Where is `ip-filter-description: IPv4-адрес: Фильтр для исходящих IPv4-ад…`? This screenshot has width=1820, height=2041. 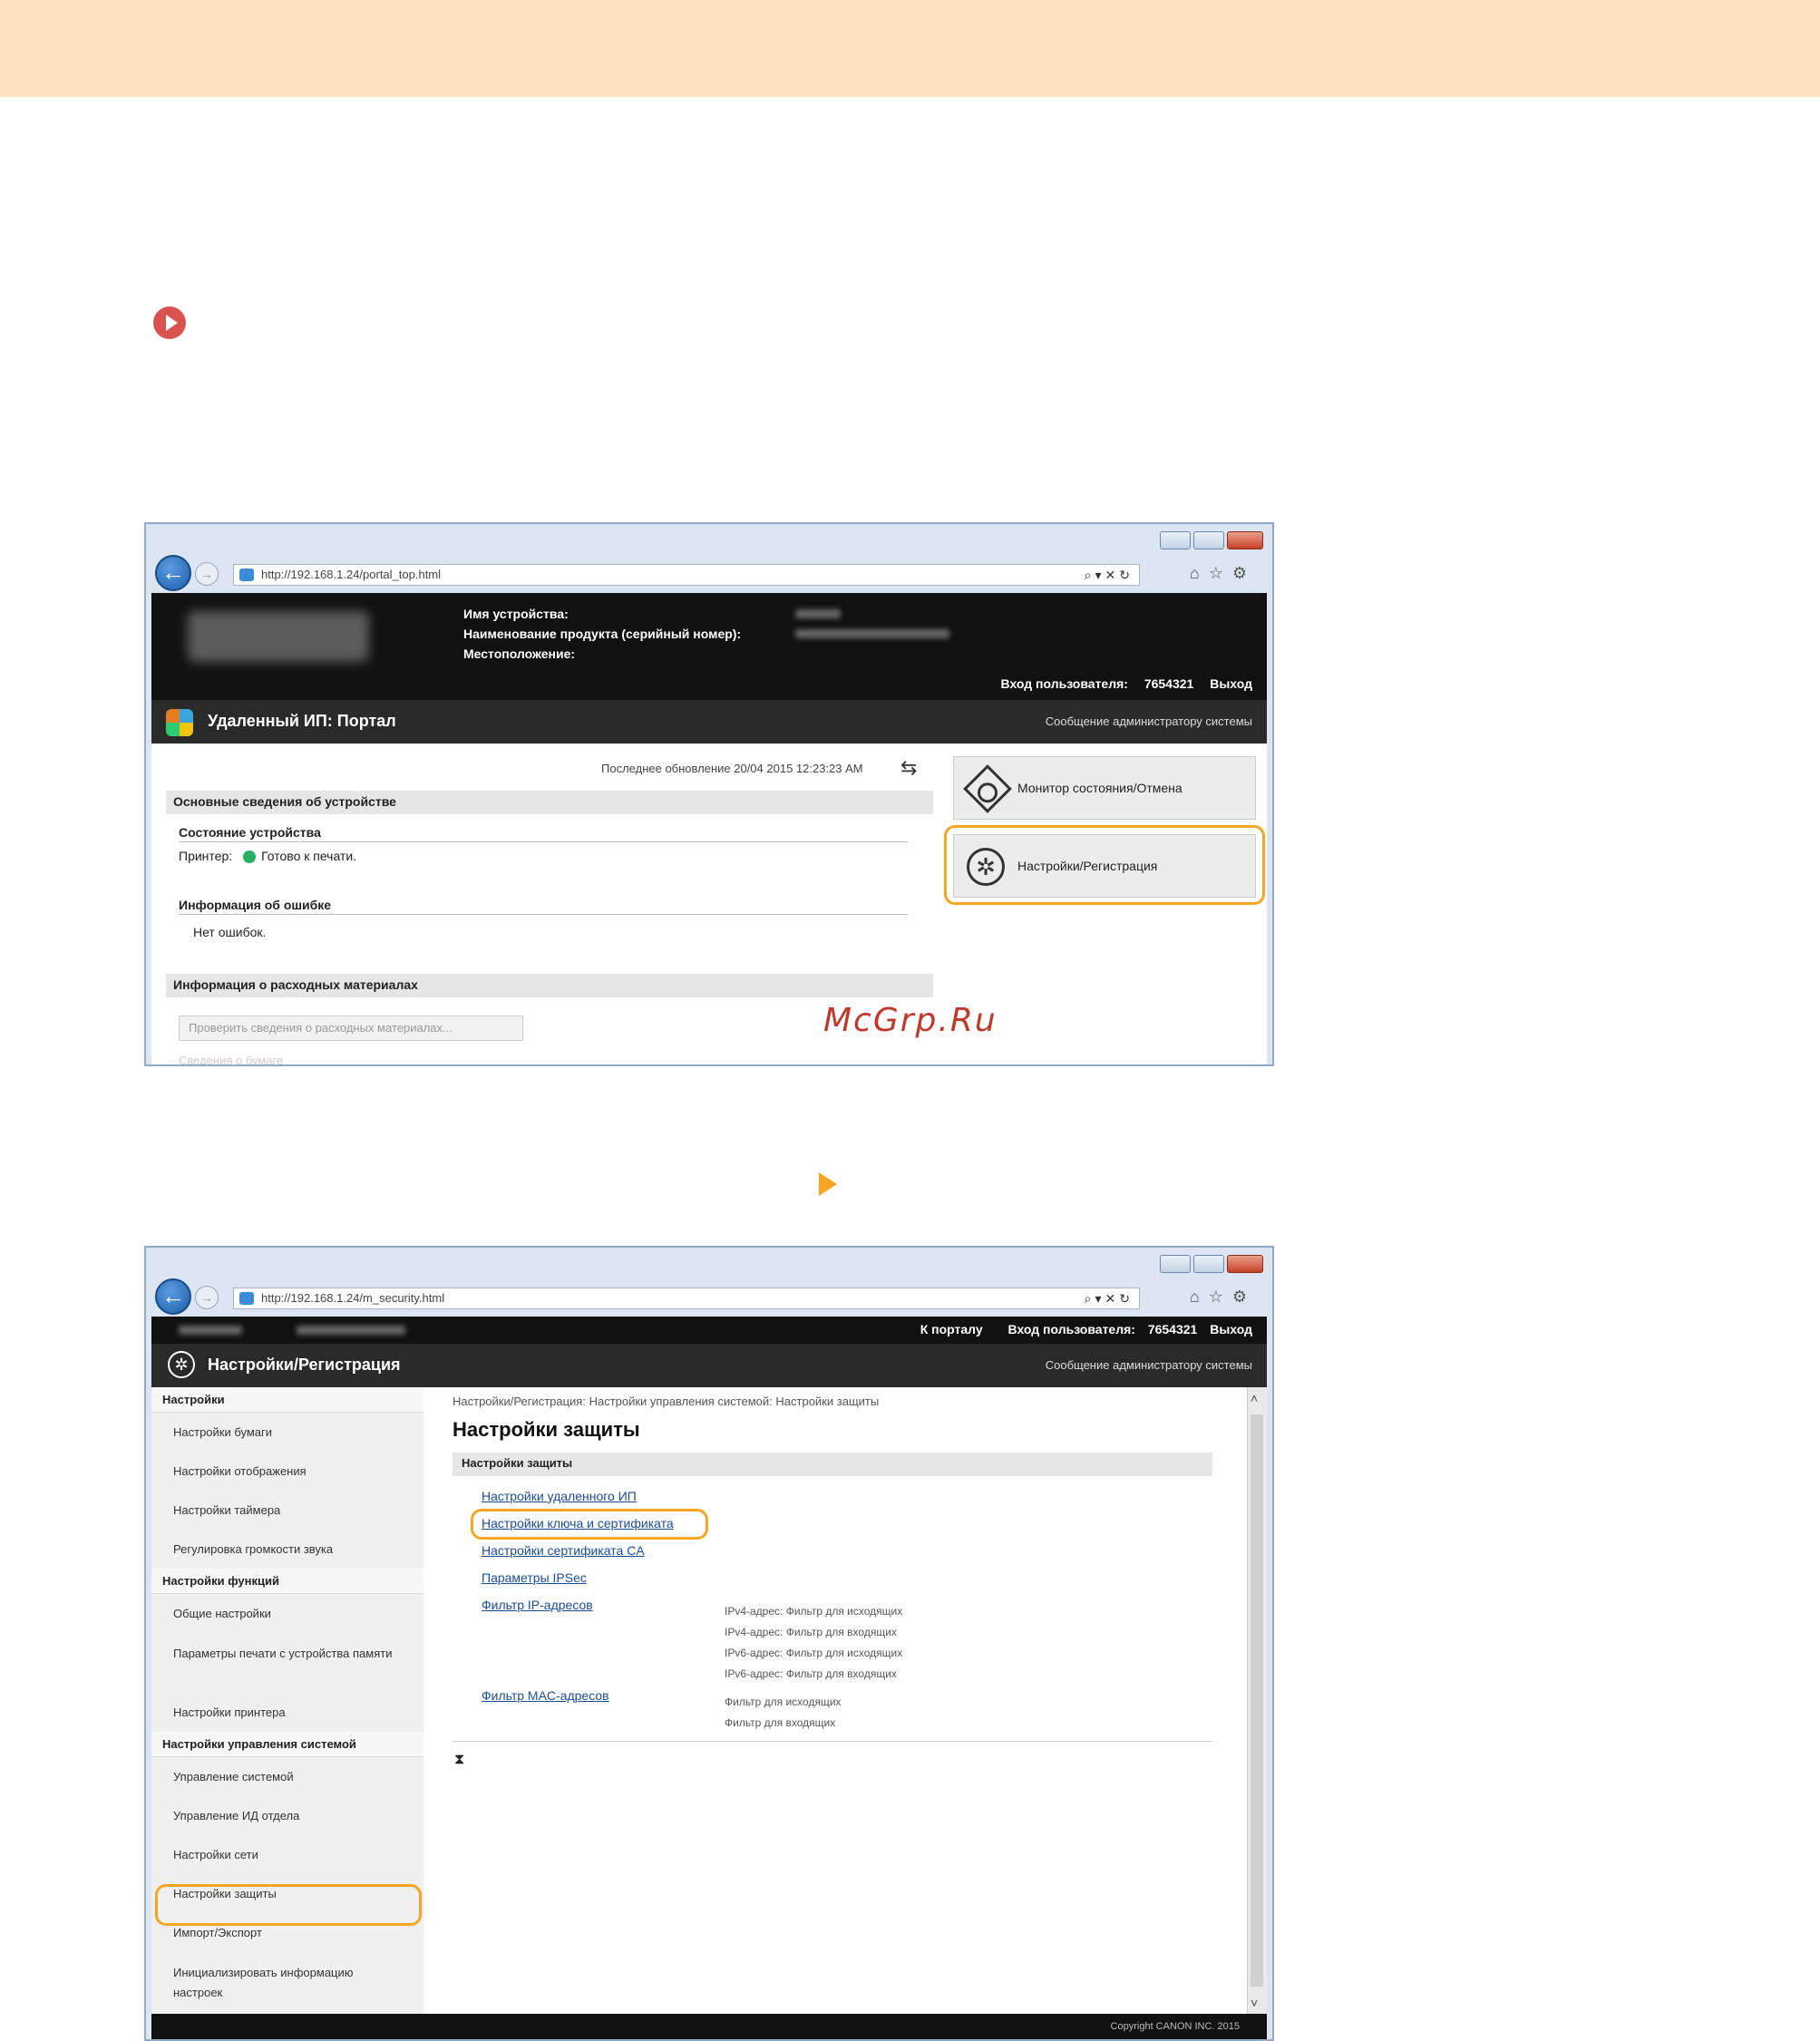 ip-filter-description: IPv4-адрес: Фильтр для исходящих IPv4-ад… is located at coordinates (813, 1643).